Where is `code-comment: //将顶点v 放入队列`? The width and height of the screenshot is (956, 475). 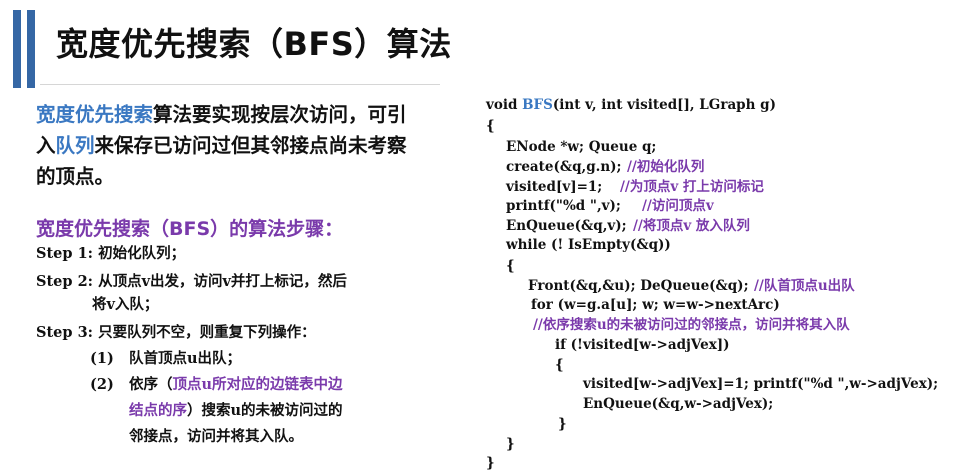
code-comment: //将顶点v 放入队列 is located at coordinates (691, 227).